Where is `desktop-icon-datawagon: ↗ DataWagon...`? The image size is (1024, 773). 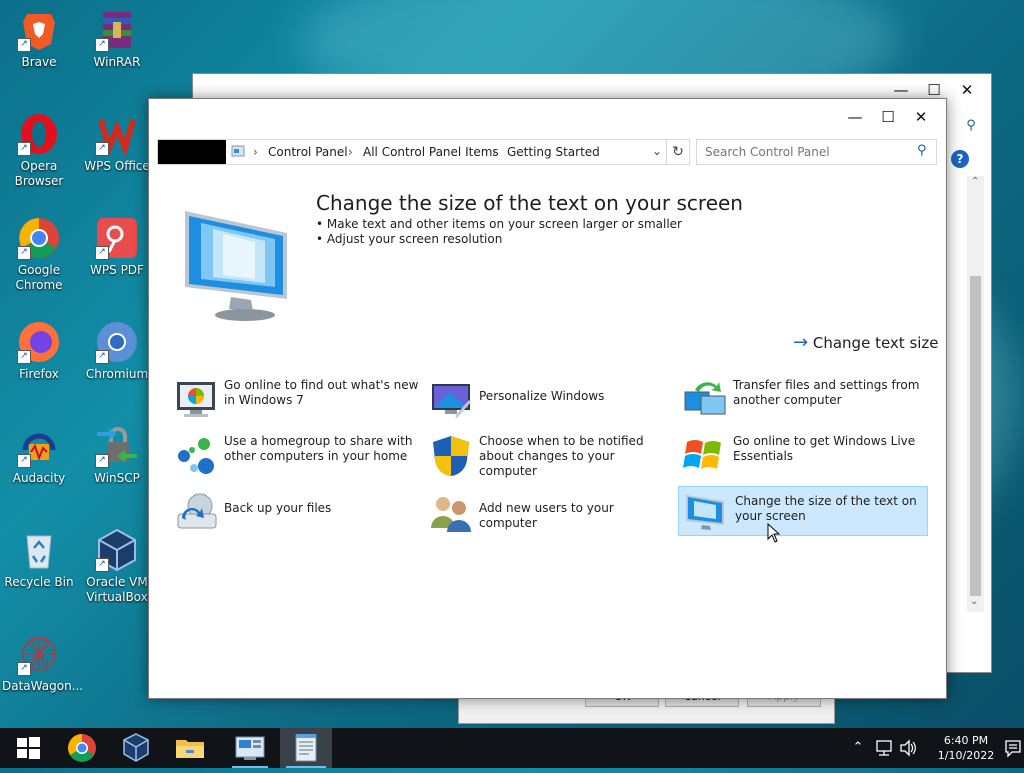 desktop-icon-datawagon: ↗ DataWagon... is located at coordinates (43, 663).